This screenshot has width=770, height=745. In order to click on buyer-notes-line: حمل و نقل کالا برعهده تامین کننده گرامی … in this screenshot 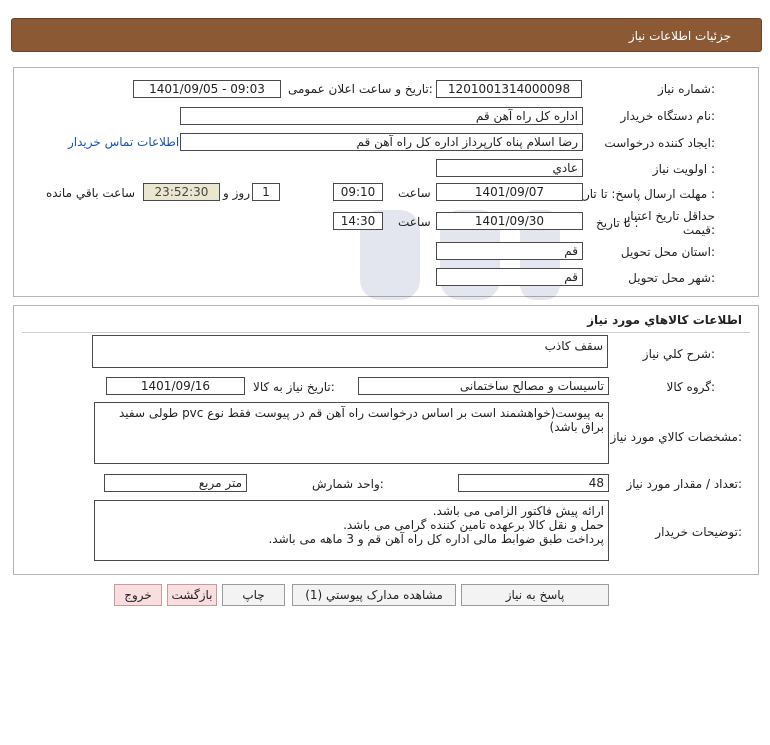, I will do `click(473, 525)`.